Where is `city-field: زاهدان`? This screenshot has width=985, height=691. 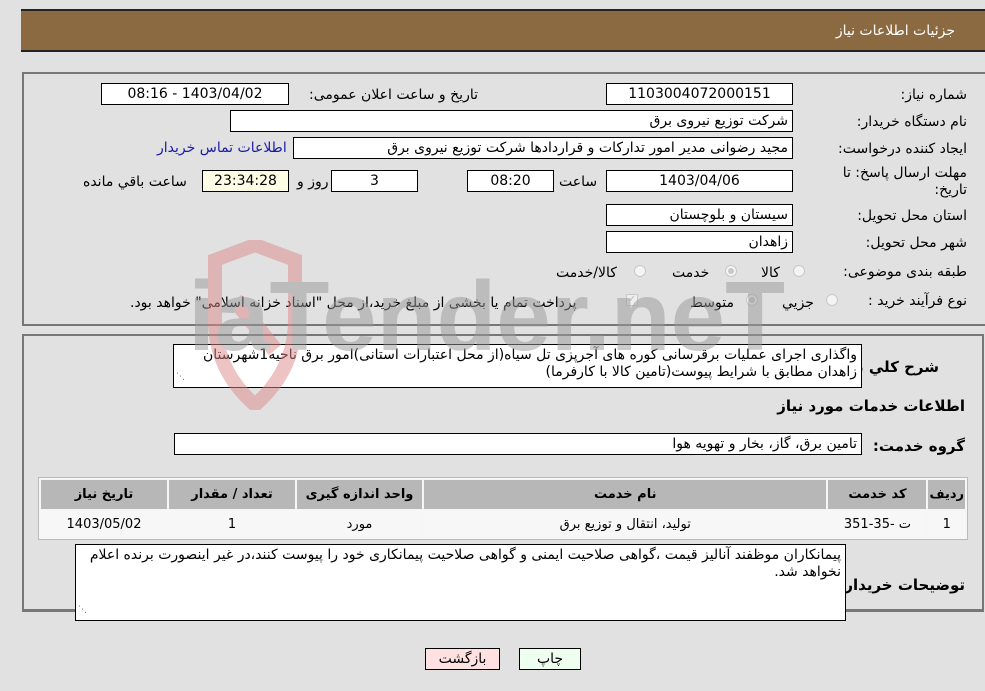 city-field: زاهدان is located at coordinates (699, 242).